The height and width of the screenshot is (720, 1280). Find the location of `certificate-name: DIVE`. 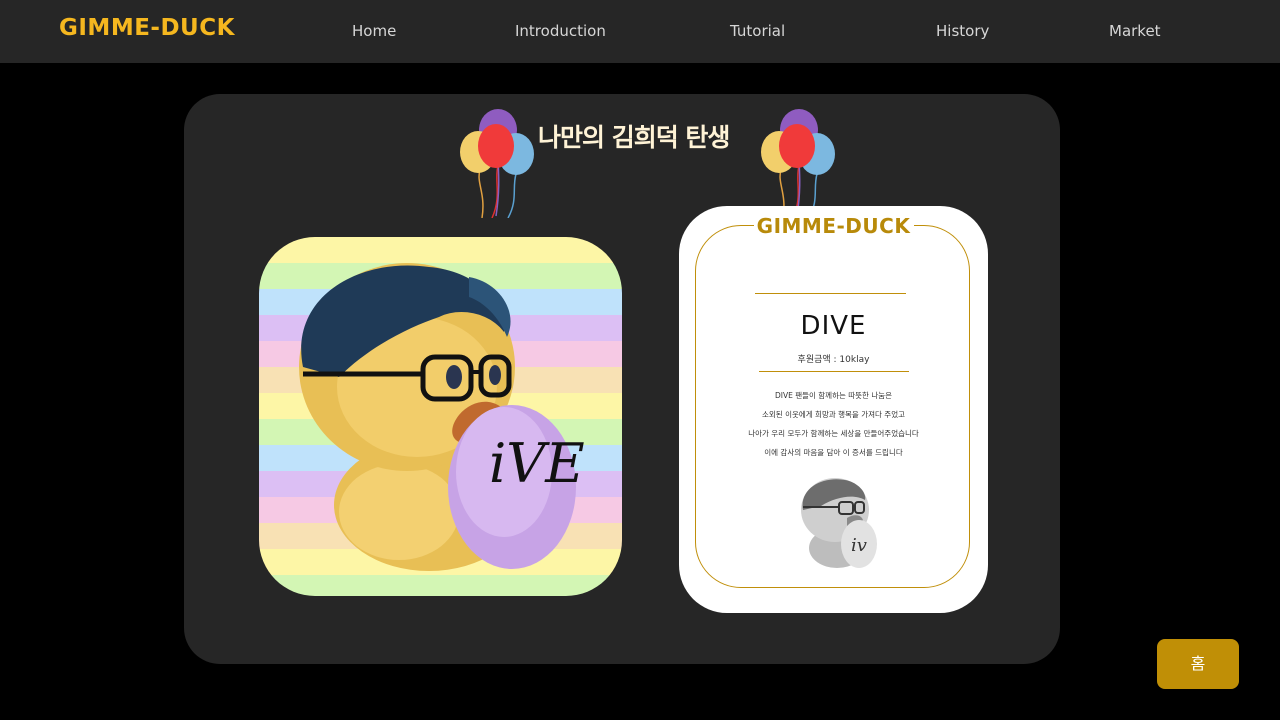

certificate-name: DIVE is located at coordinates (833, 326).